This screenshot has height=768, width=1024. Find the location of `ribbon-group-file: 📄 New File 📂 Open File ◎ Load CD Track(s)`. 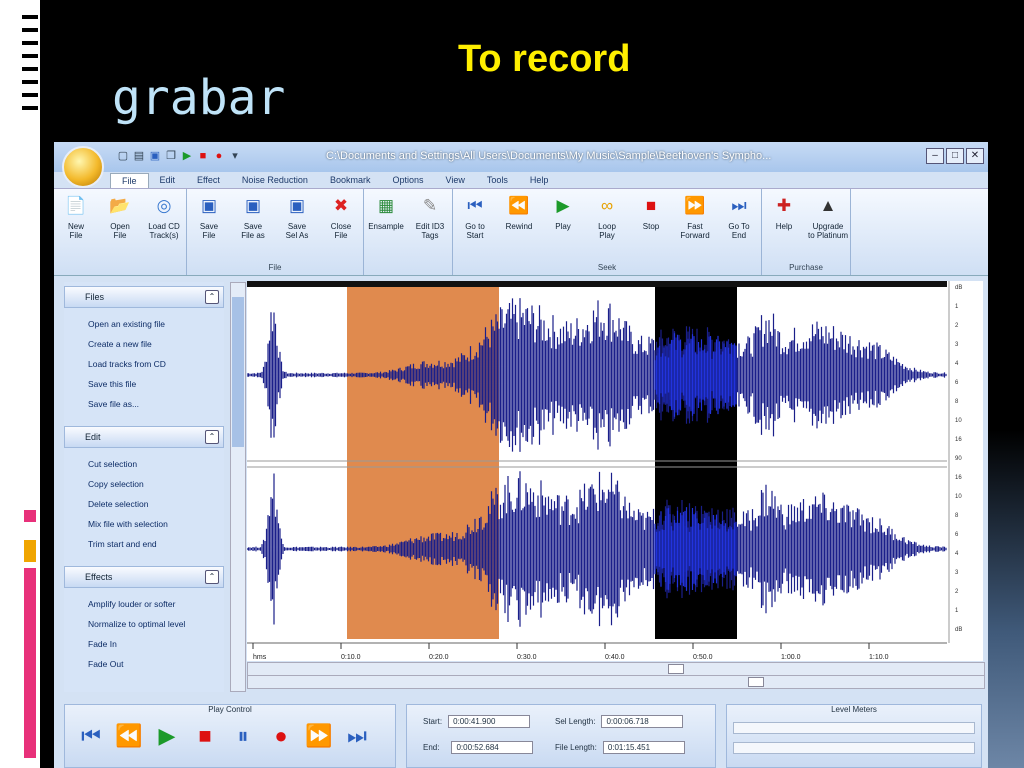

ribbon-group-file: 📄 New File 📂 Open File ◎ Load CD Track(s) is located at coordinates (120, 232).